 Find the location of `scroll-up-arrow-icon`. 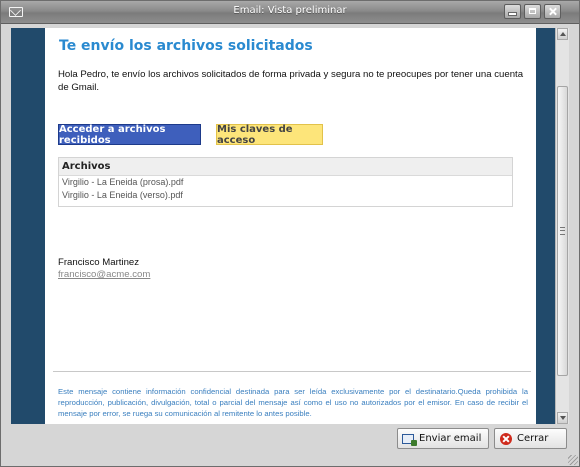

scroll-up-arrow-icon is located at coordinates (562, 34).